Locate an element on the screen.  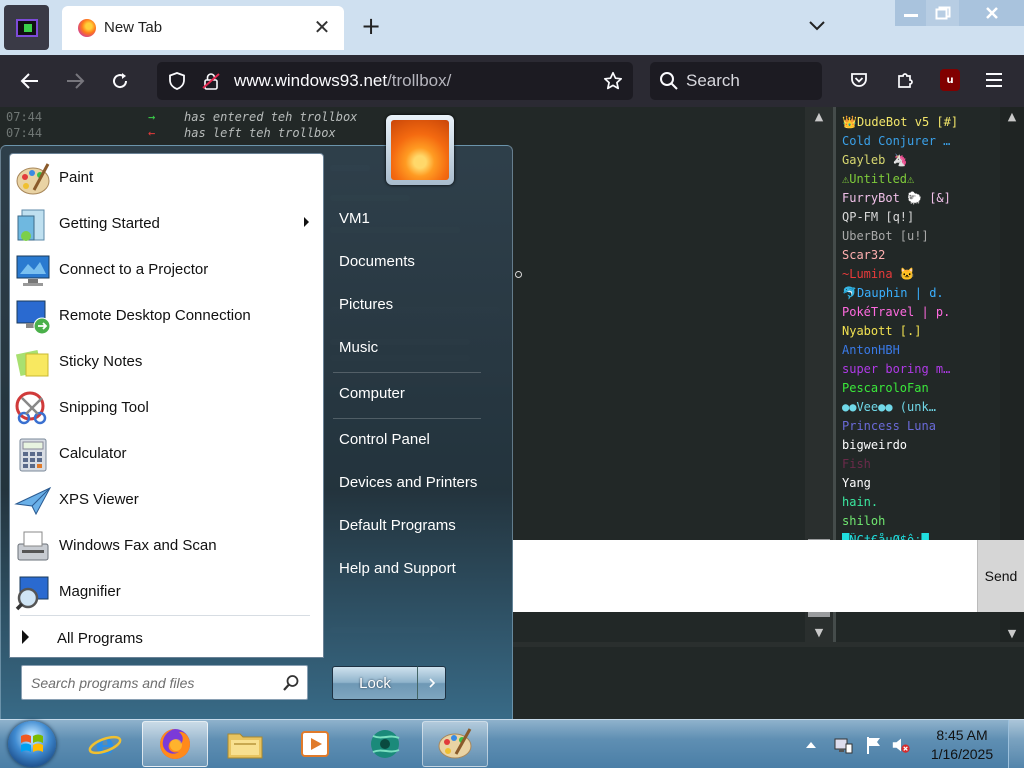
search-bar: Search is located at coordinates (736, 81).